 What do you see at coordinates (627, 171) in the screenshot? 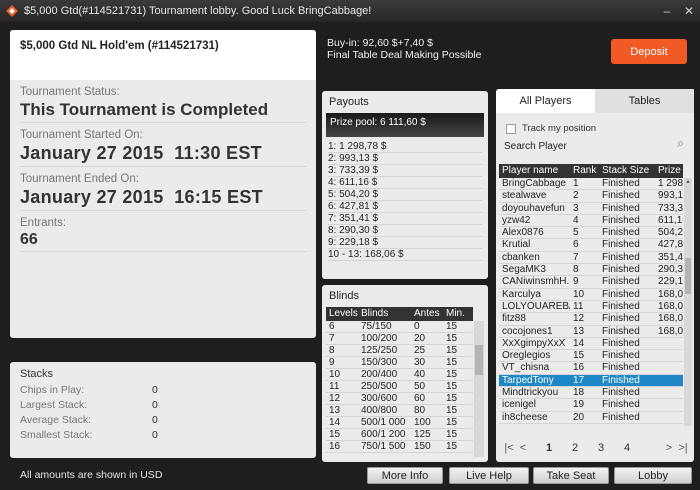
I see `col-stack-size: Stack Size` at bounding box center [627, 171].